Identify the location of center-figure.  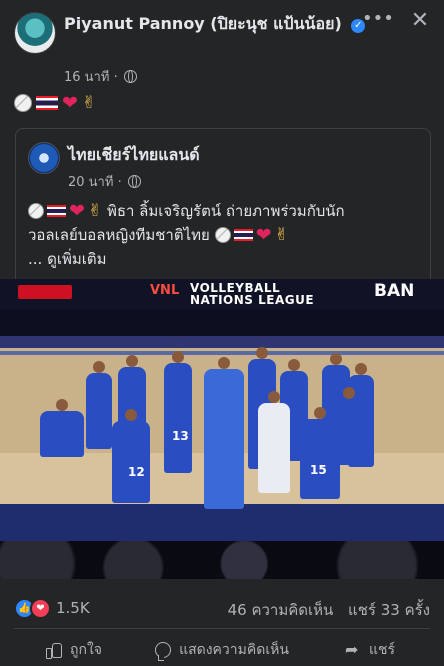
(224, 433).